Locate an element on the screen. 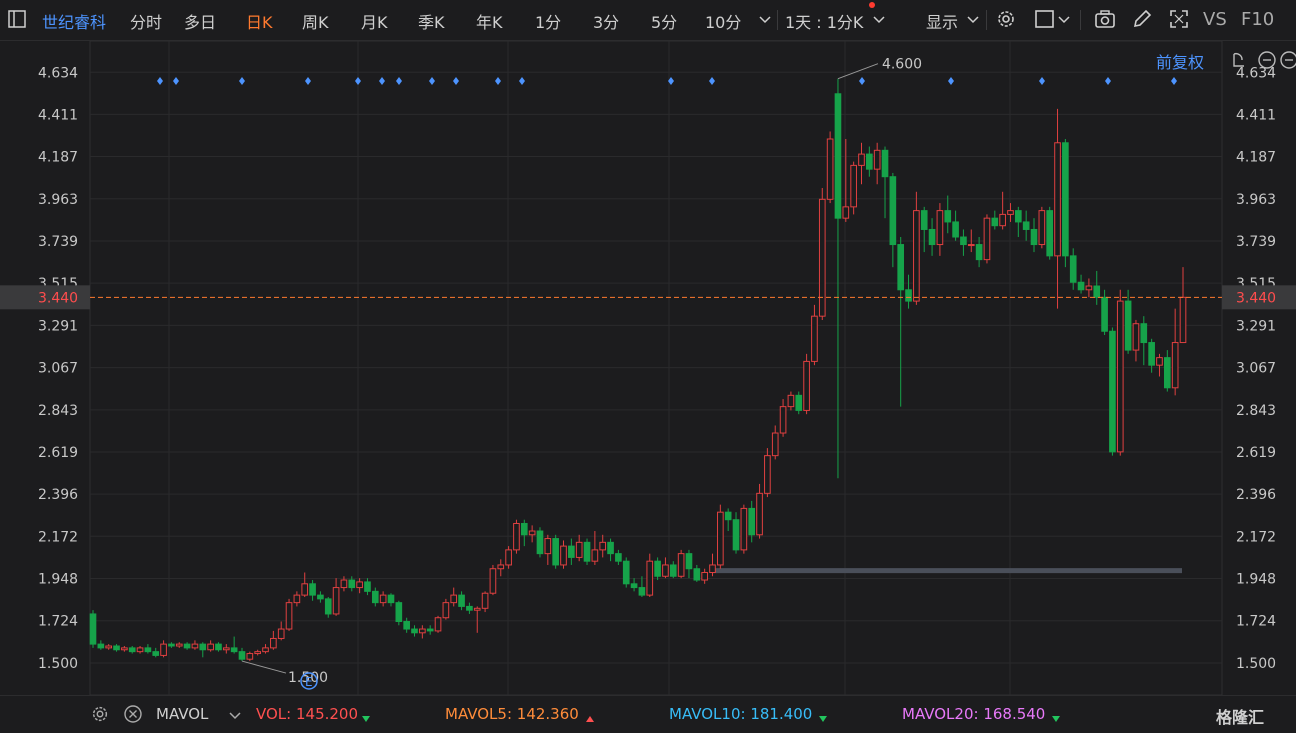  tab-intraday: 分时 is located at coordinates (146, 21).